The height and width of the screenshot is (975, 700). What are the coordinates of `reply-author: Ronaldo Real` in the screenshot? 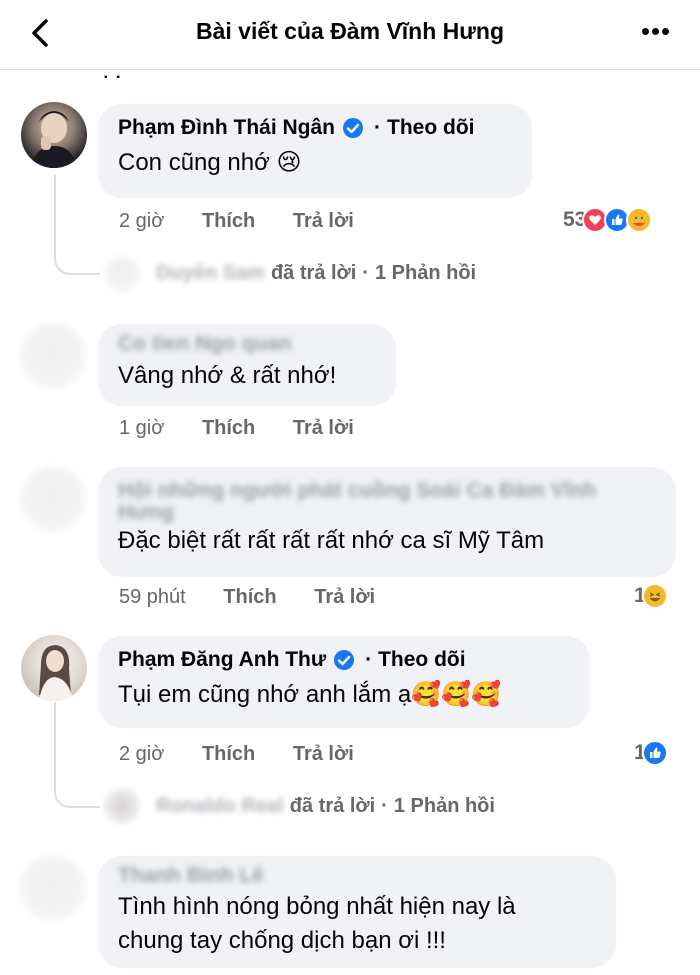 It's located at (220, 806).